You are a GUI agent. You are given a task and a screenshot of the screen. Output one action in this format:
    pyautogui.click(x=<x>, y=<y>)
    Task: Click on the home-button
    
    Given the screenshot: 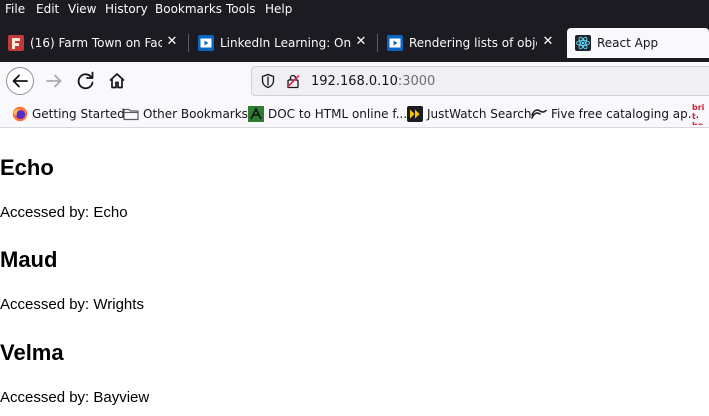 What is the action you would take?
    pyautogui.click(x=117, y=81)
    